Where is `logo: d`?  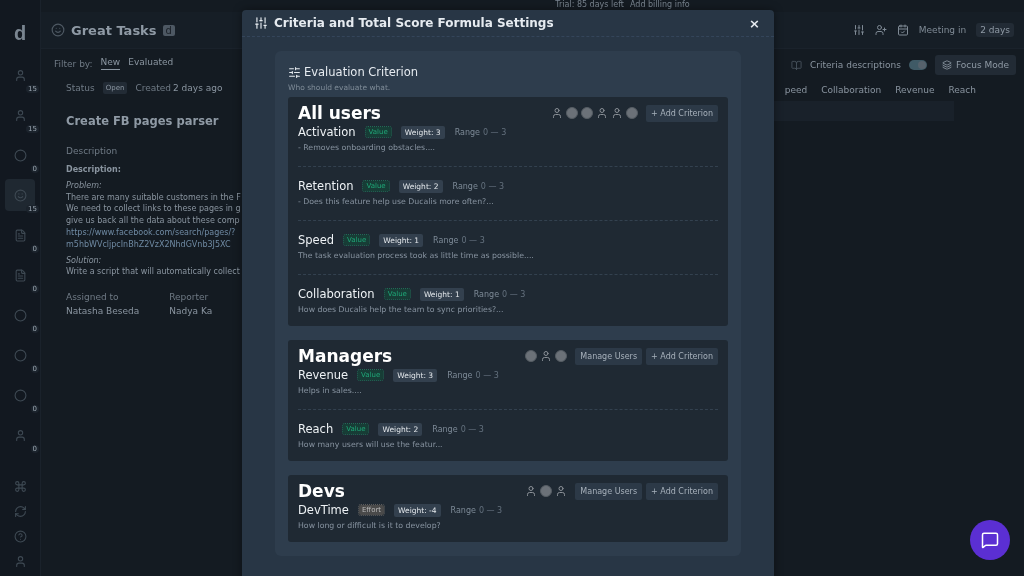
logo: d is located at coordinates (20, 33).